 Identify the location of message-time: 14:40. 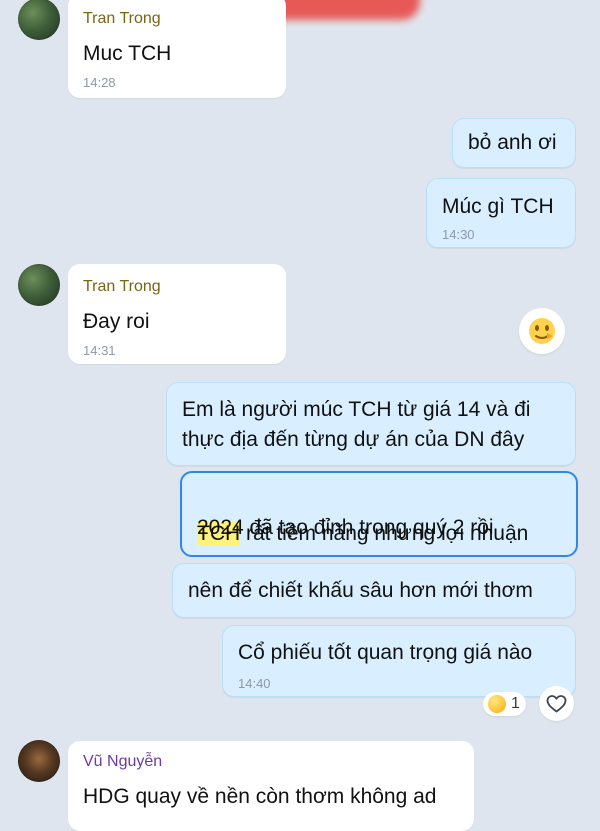
(254, 683).